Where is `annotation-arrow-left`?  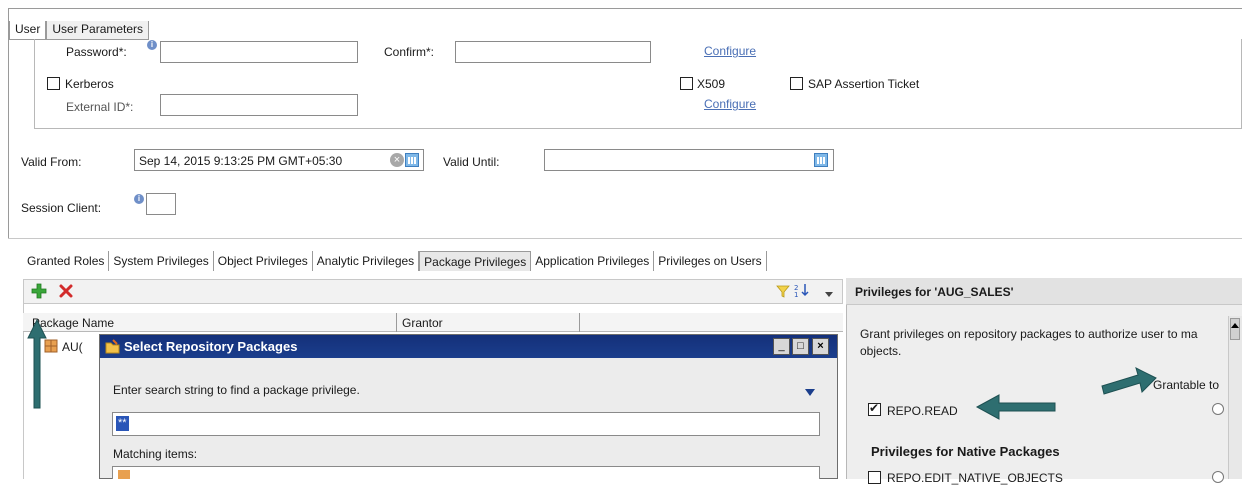
annotation-arrow-left is located at coordinates (1015, 407).